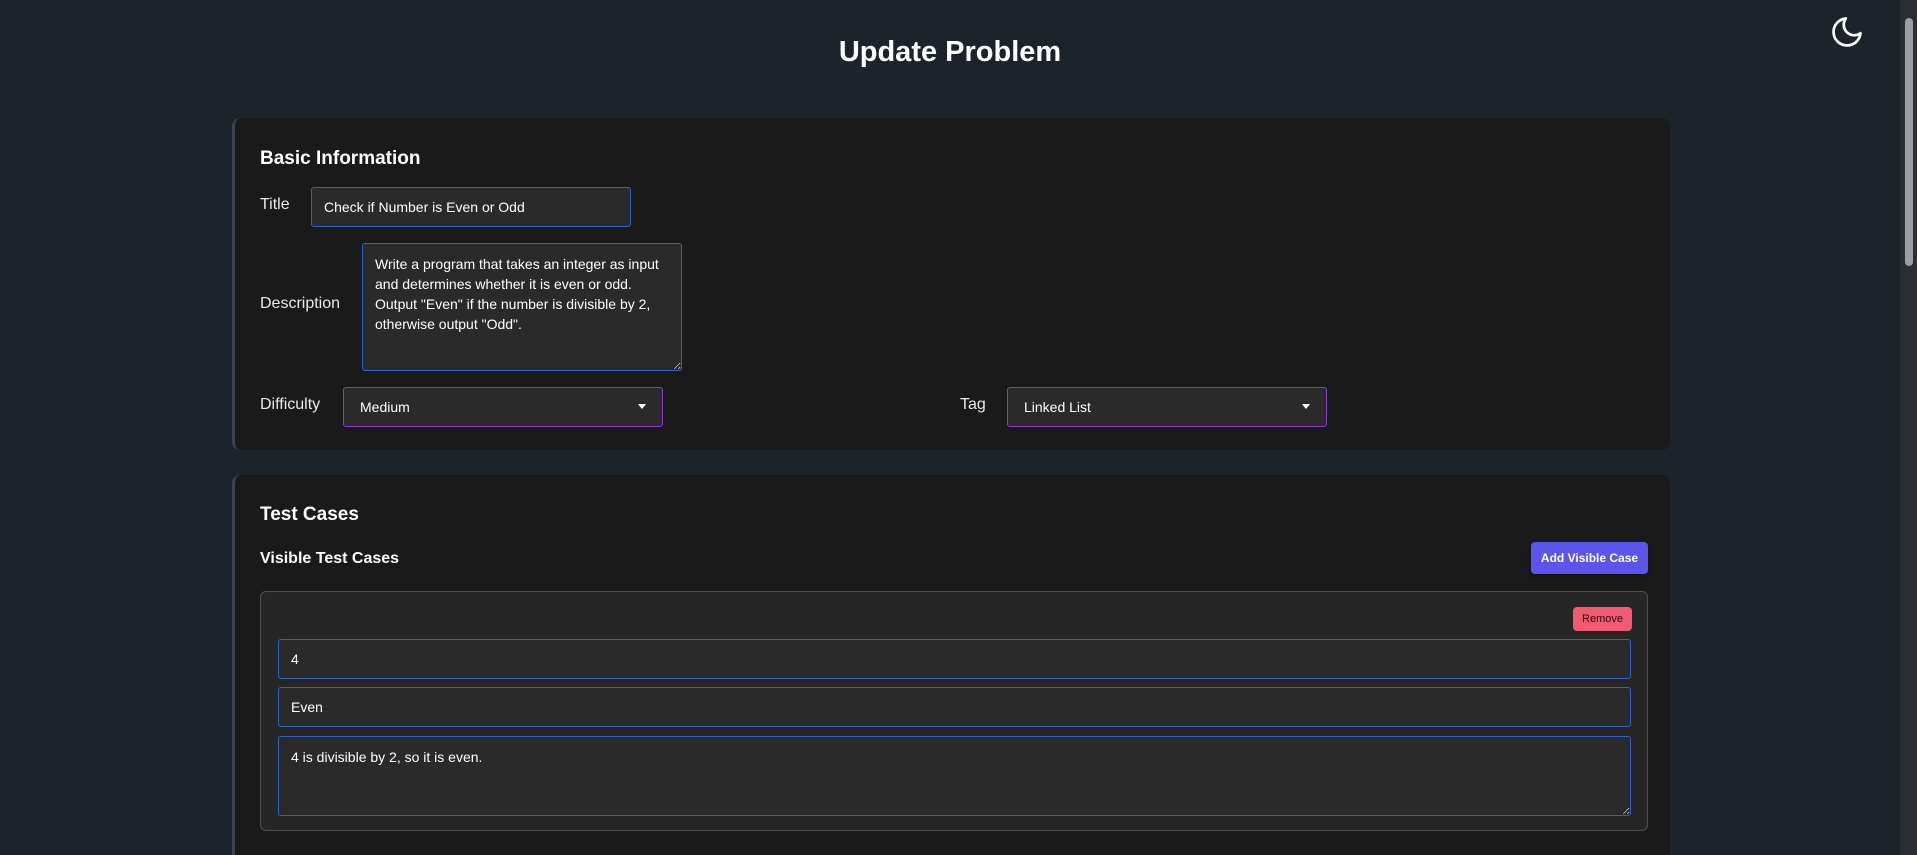  What do you see at coordinates (973, 404) in the screenshot?
I see `tag-label: Tag` at bounding box center [973, 404].